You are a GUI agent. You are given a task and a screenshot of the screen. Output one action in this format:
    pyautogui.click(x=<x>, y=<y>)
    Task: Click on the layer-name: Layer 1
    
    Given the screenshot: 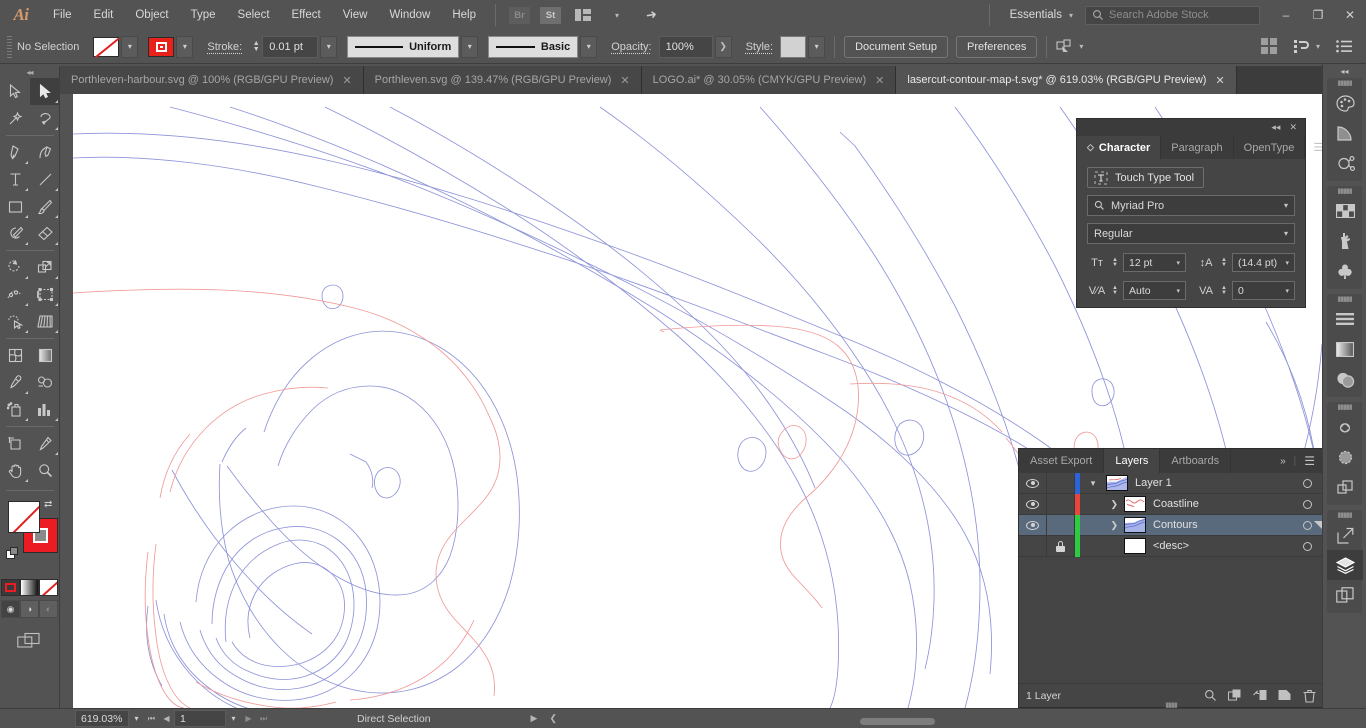 What is the action you would take?
    pyautogui.click(x=1213, y=483)
    